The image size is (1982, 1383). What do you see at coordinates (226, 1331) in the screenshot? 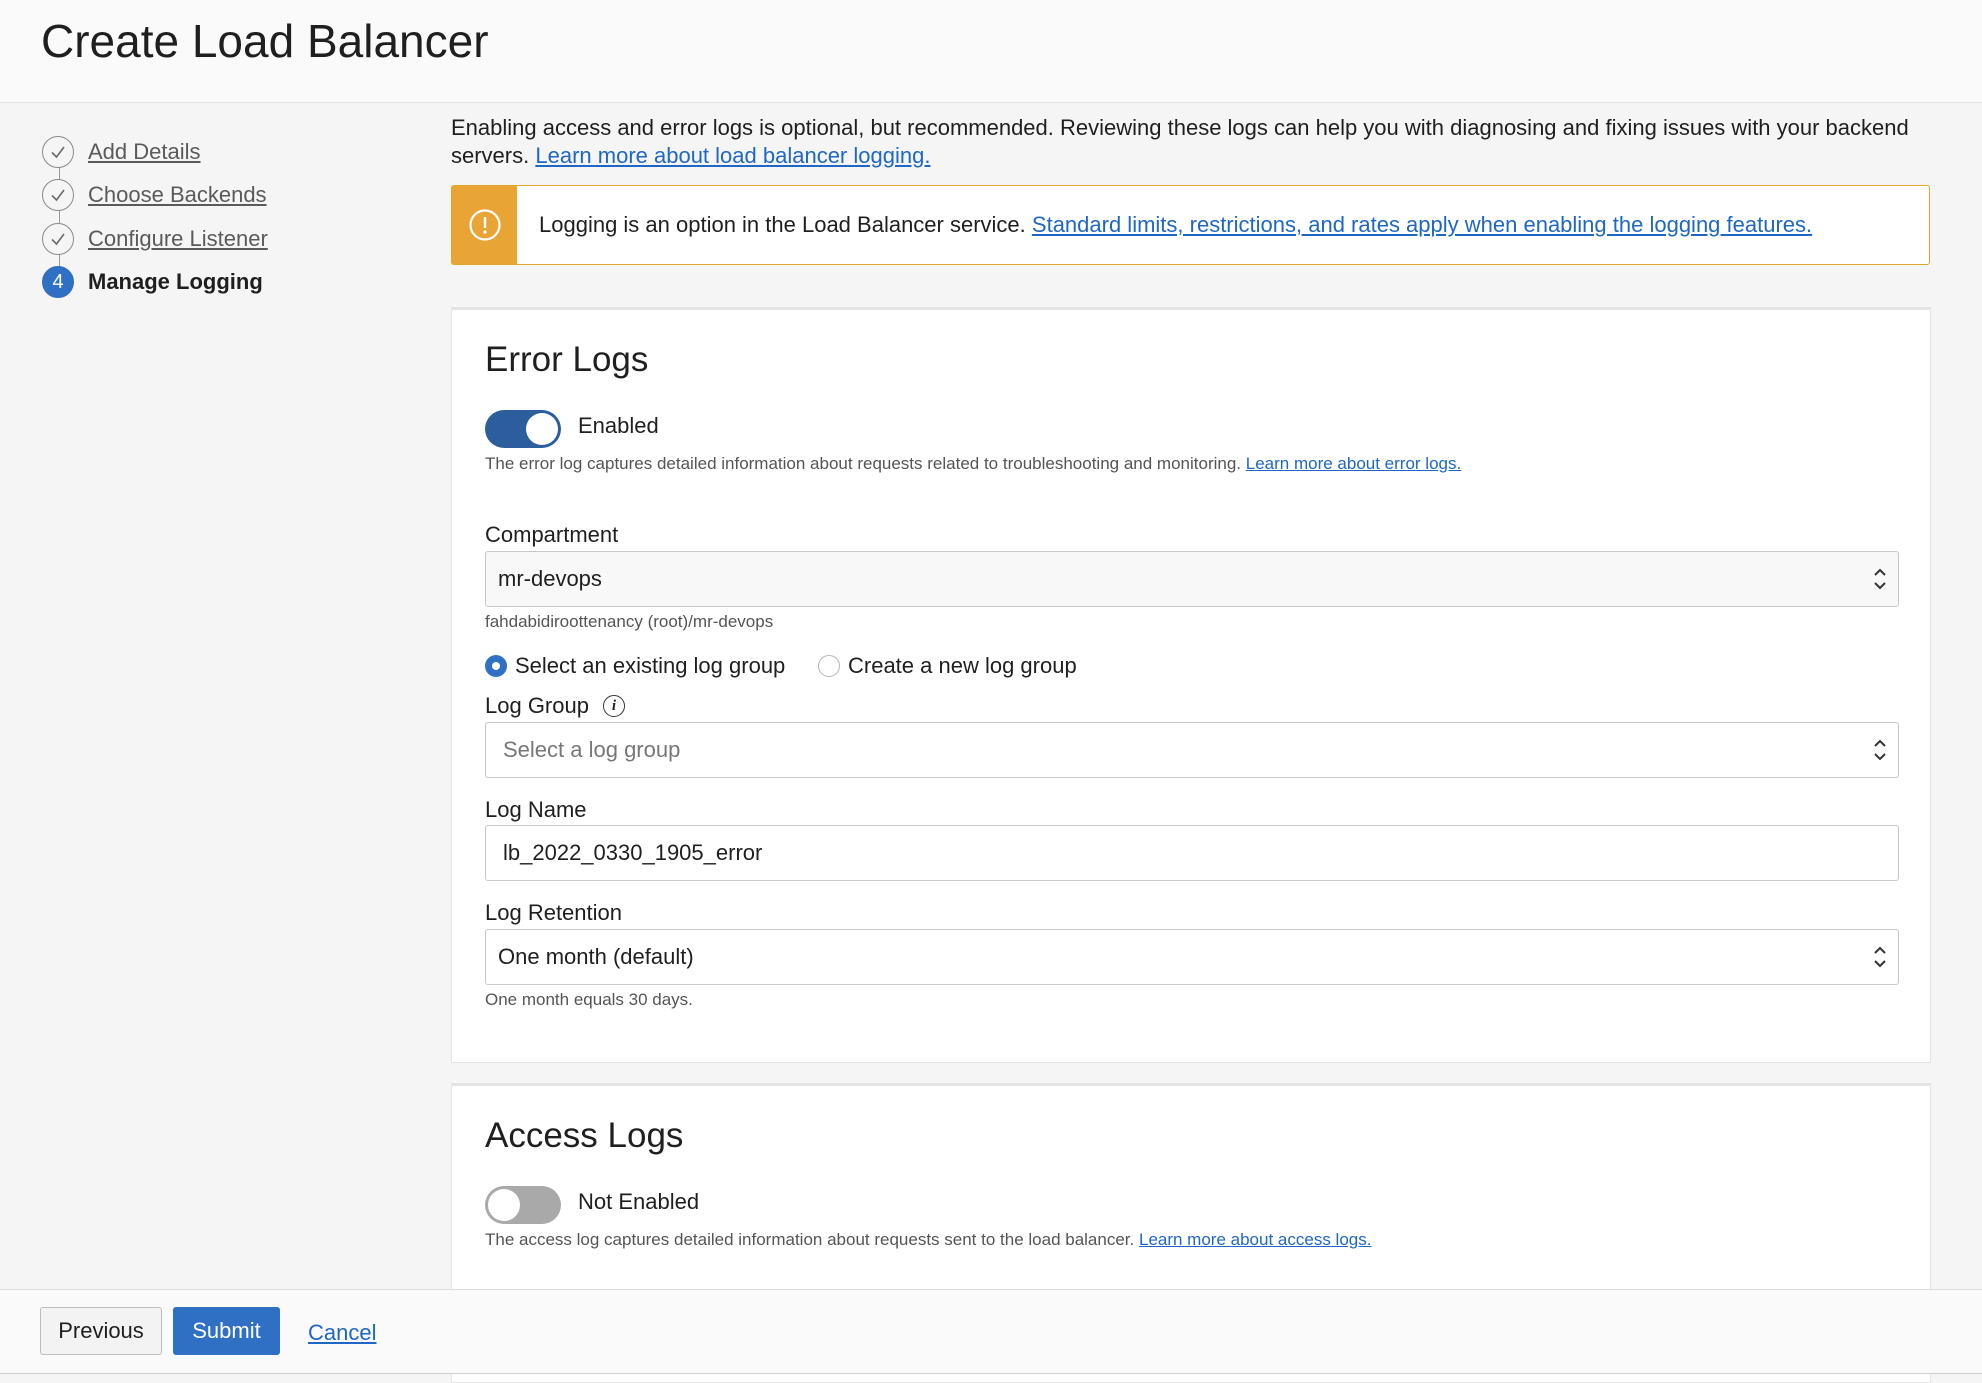
I see `submit-button: Submit` at bounding box center [226, 1331].